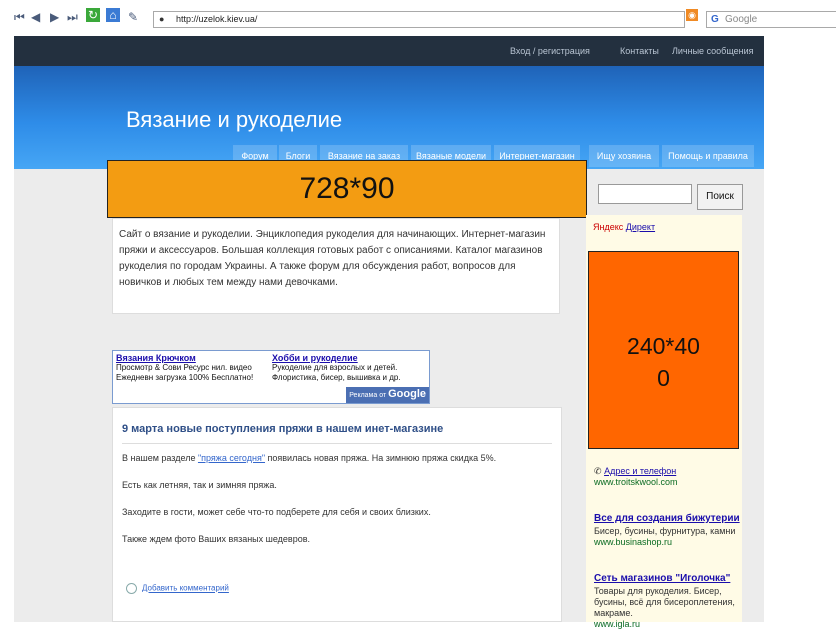  I want to click on first-page-icon: ⏮, so click(19, 17).